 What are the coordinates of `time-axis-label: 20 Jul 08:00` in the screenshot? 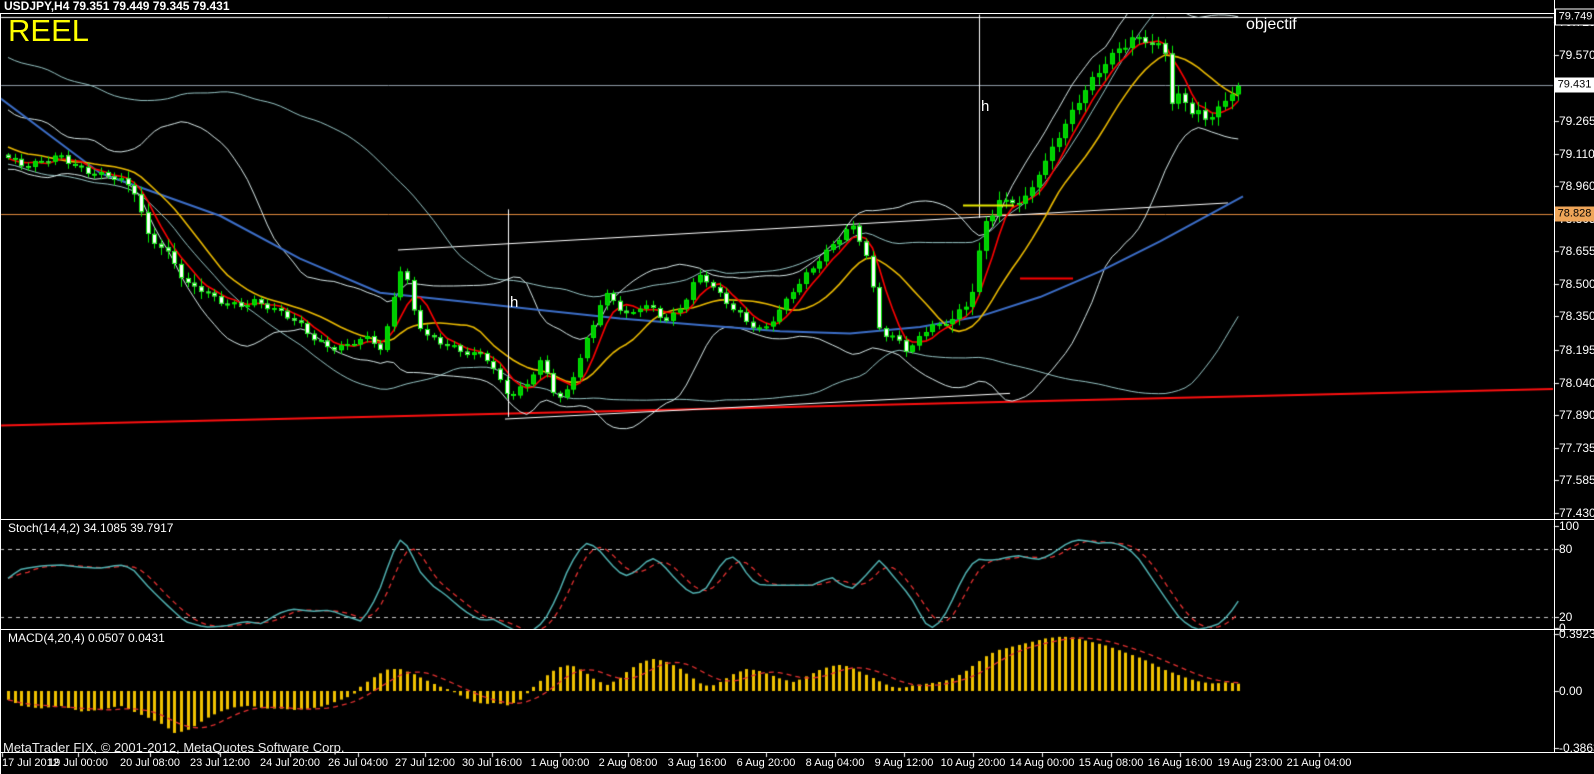 It's located at (150, 763).